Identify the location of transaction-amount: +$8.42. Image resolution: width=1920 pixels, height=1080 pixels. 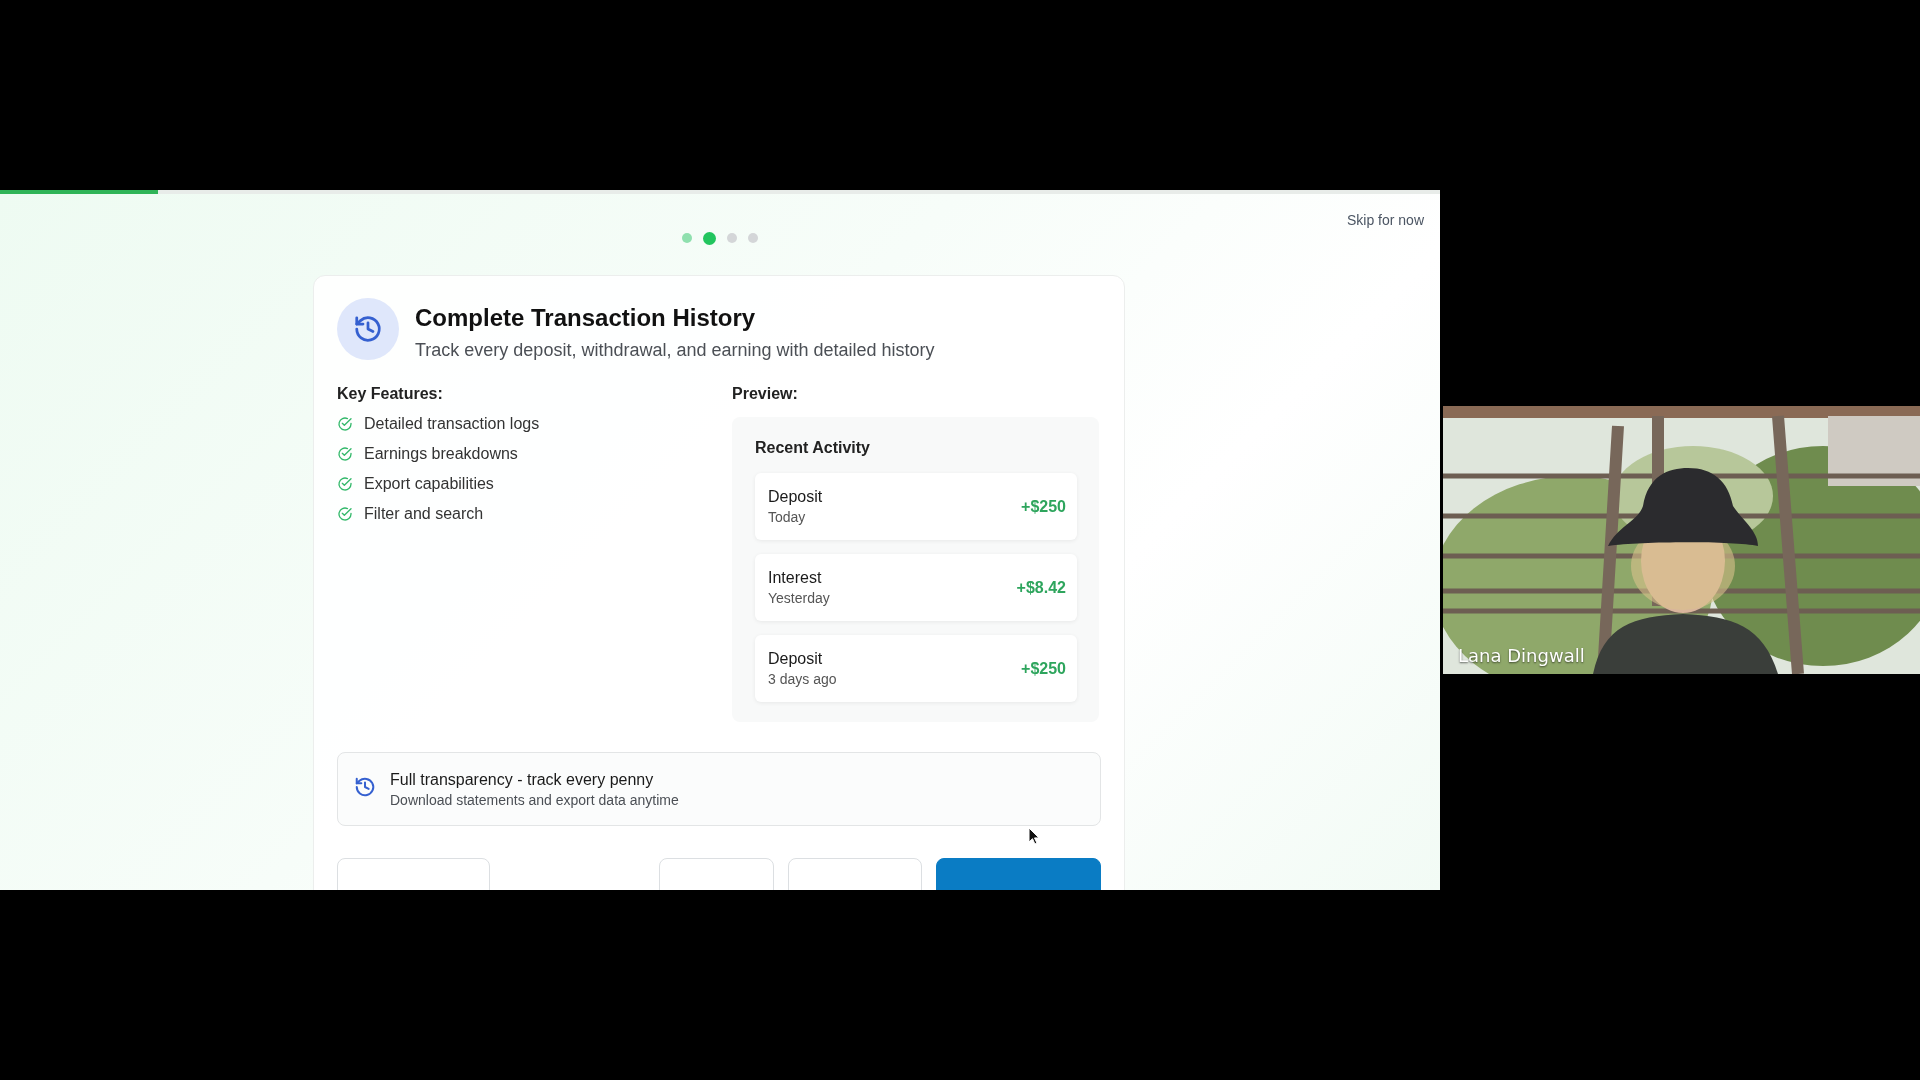
(1041, 587).